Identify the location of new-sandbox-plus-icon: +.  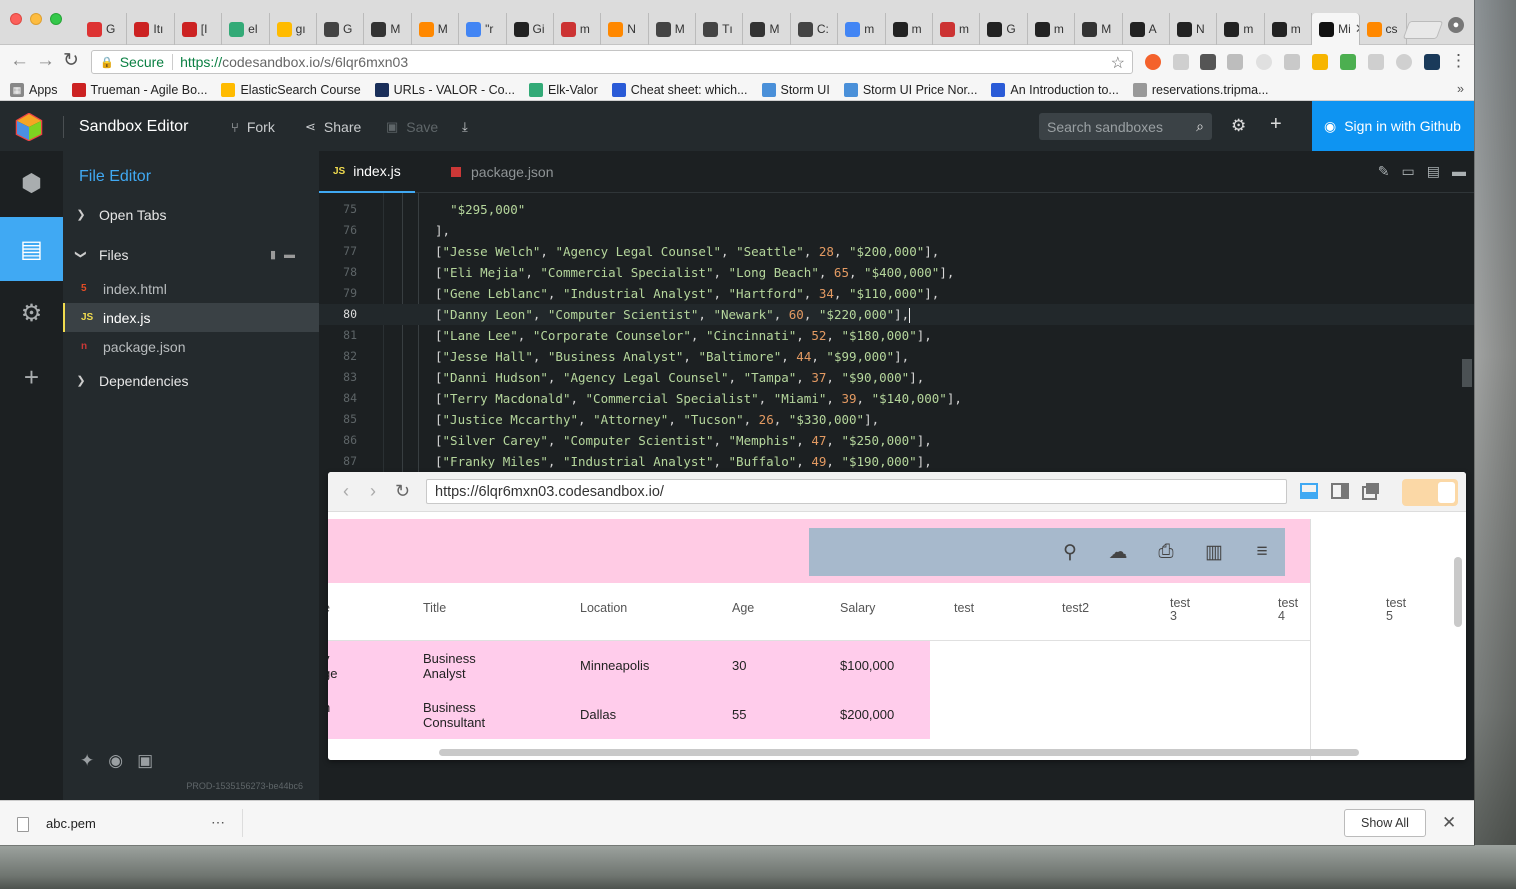
(1276, 124).